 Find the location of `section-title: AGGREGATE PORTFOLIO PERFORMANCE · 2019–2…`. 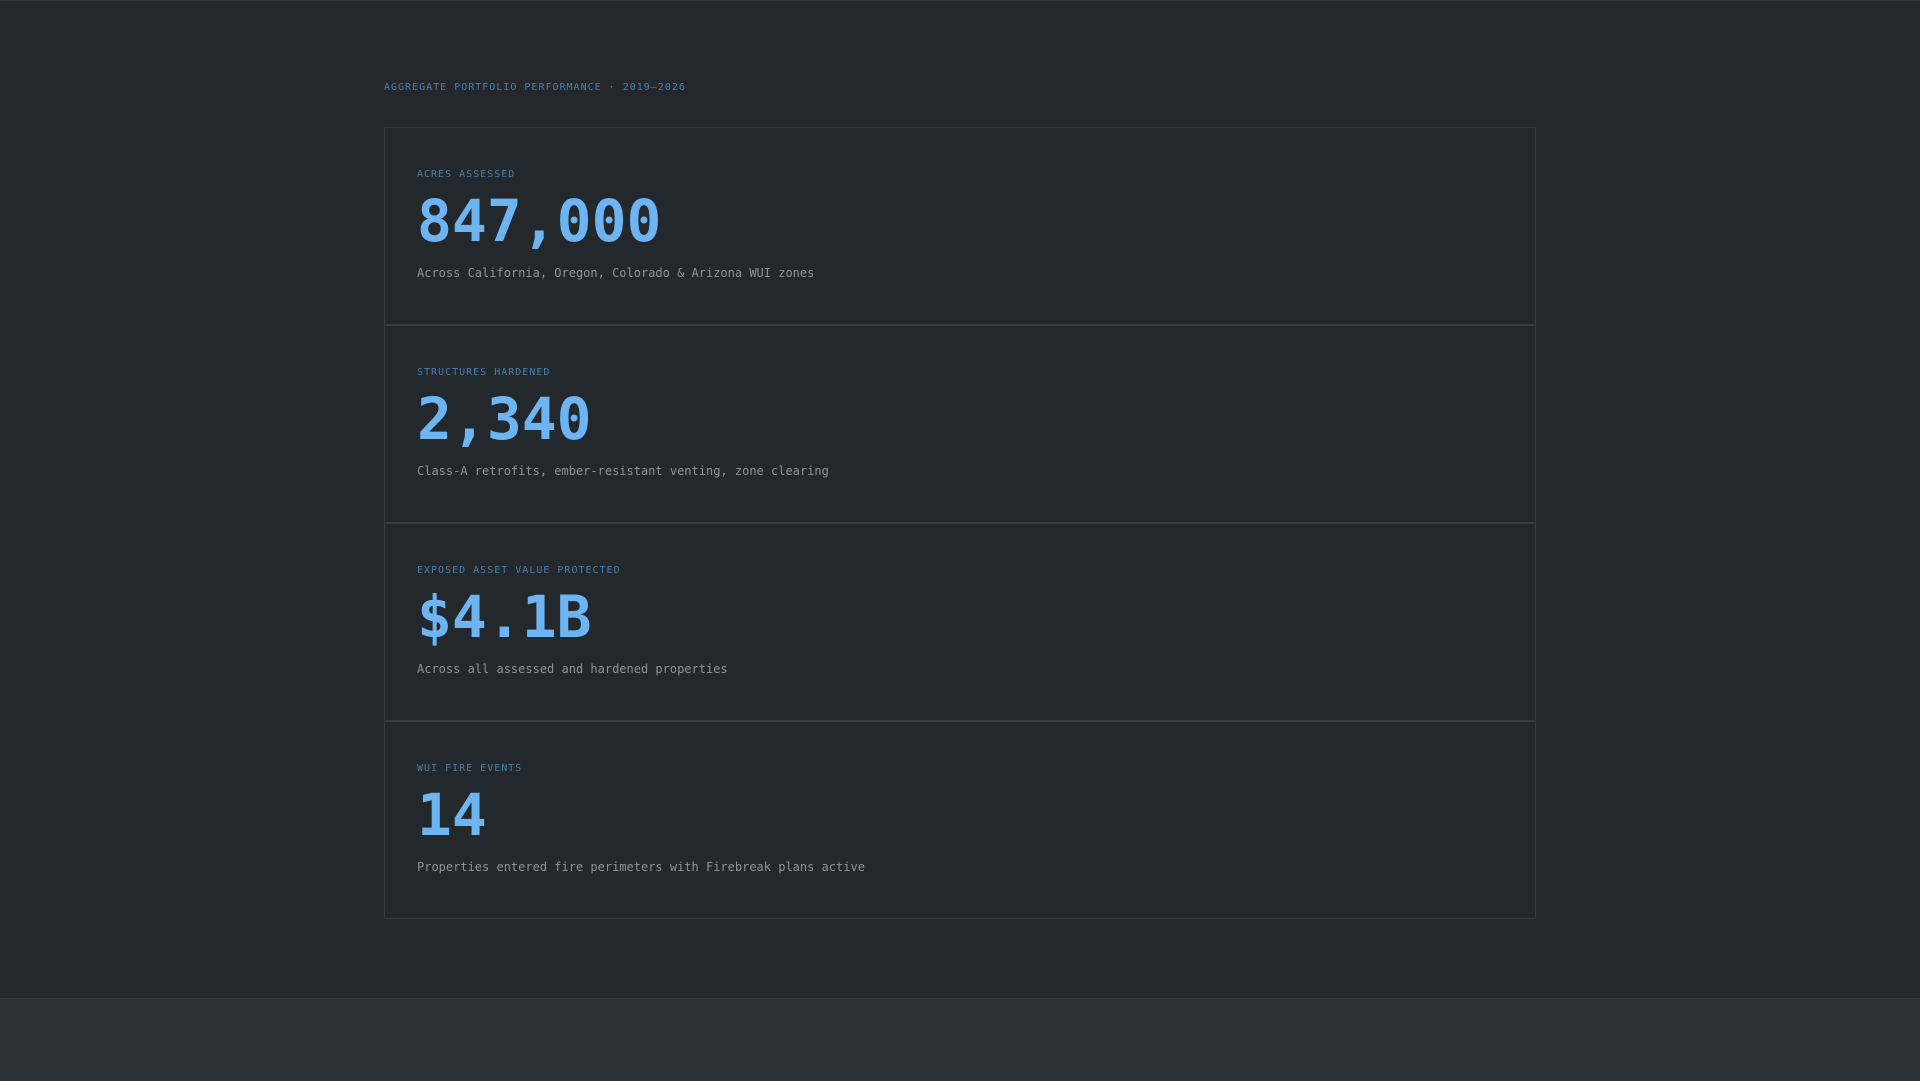

section-title: AGGREGATE PORTFOLIO PERFORMANCE · 2019–2… is located at coordinates (535, 87).